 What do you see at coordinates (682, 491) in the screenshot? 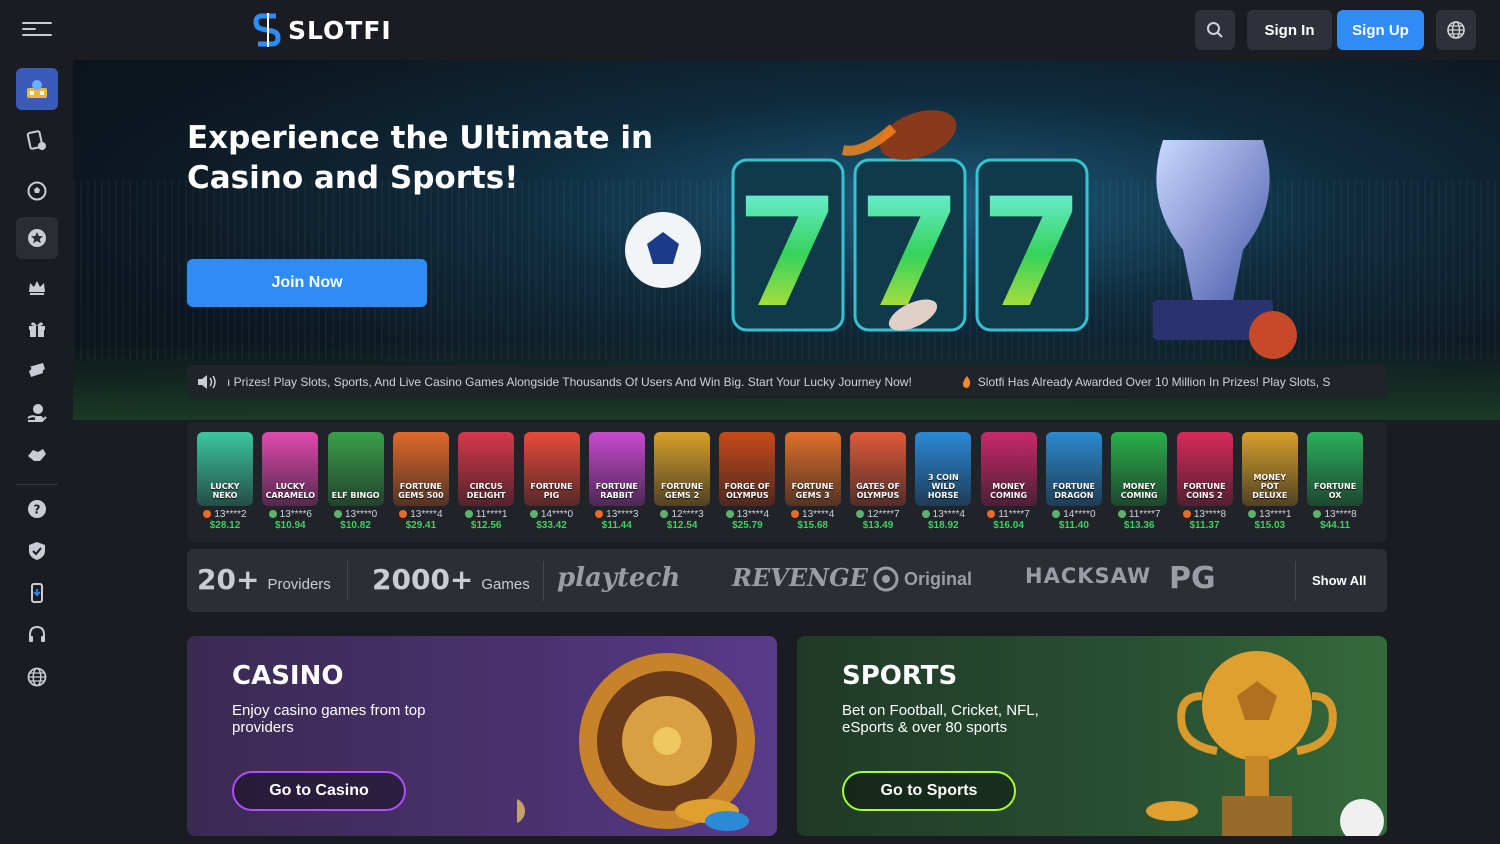
I see `game-title: Fortune Gems 2` at bounding box center [682, 491].